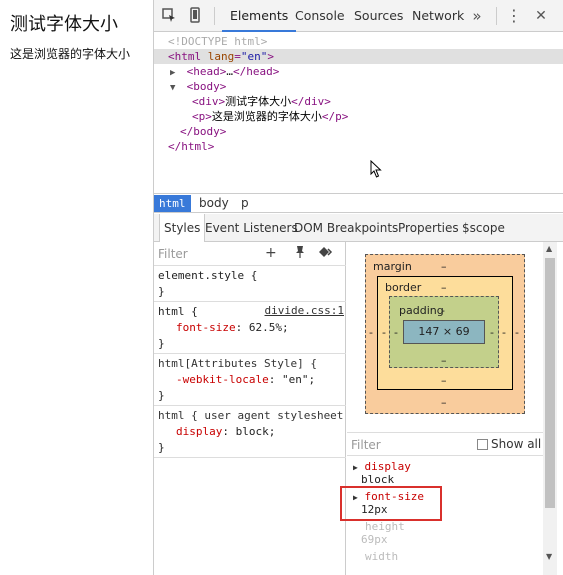 The width and height of the screenshot is (563, 575). Describe the element at coordinates (514, 16) in the screenshot. I see `kebab-menu-icon: ⋮` at that location.